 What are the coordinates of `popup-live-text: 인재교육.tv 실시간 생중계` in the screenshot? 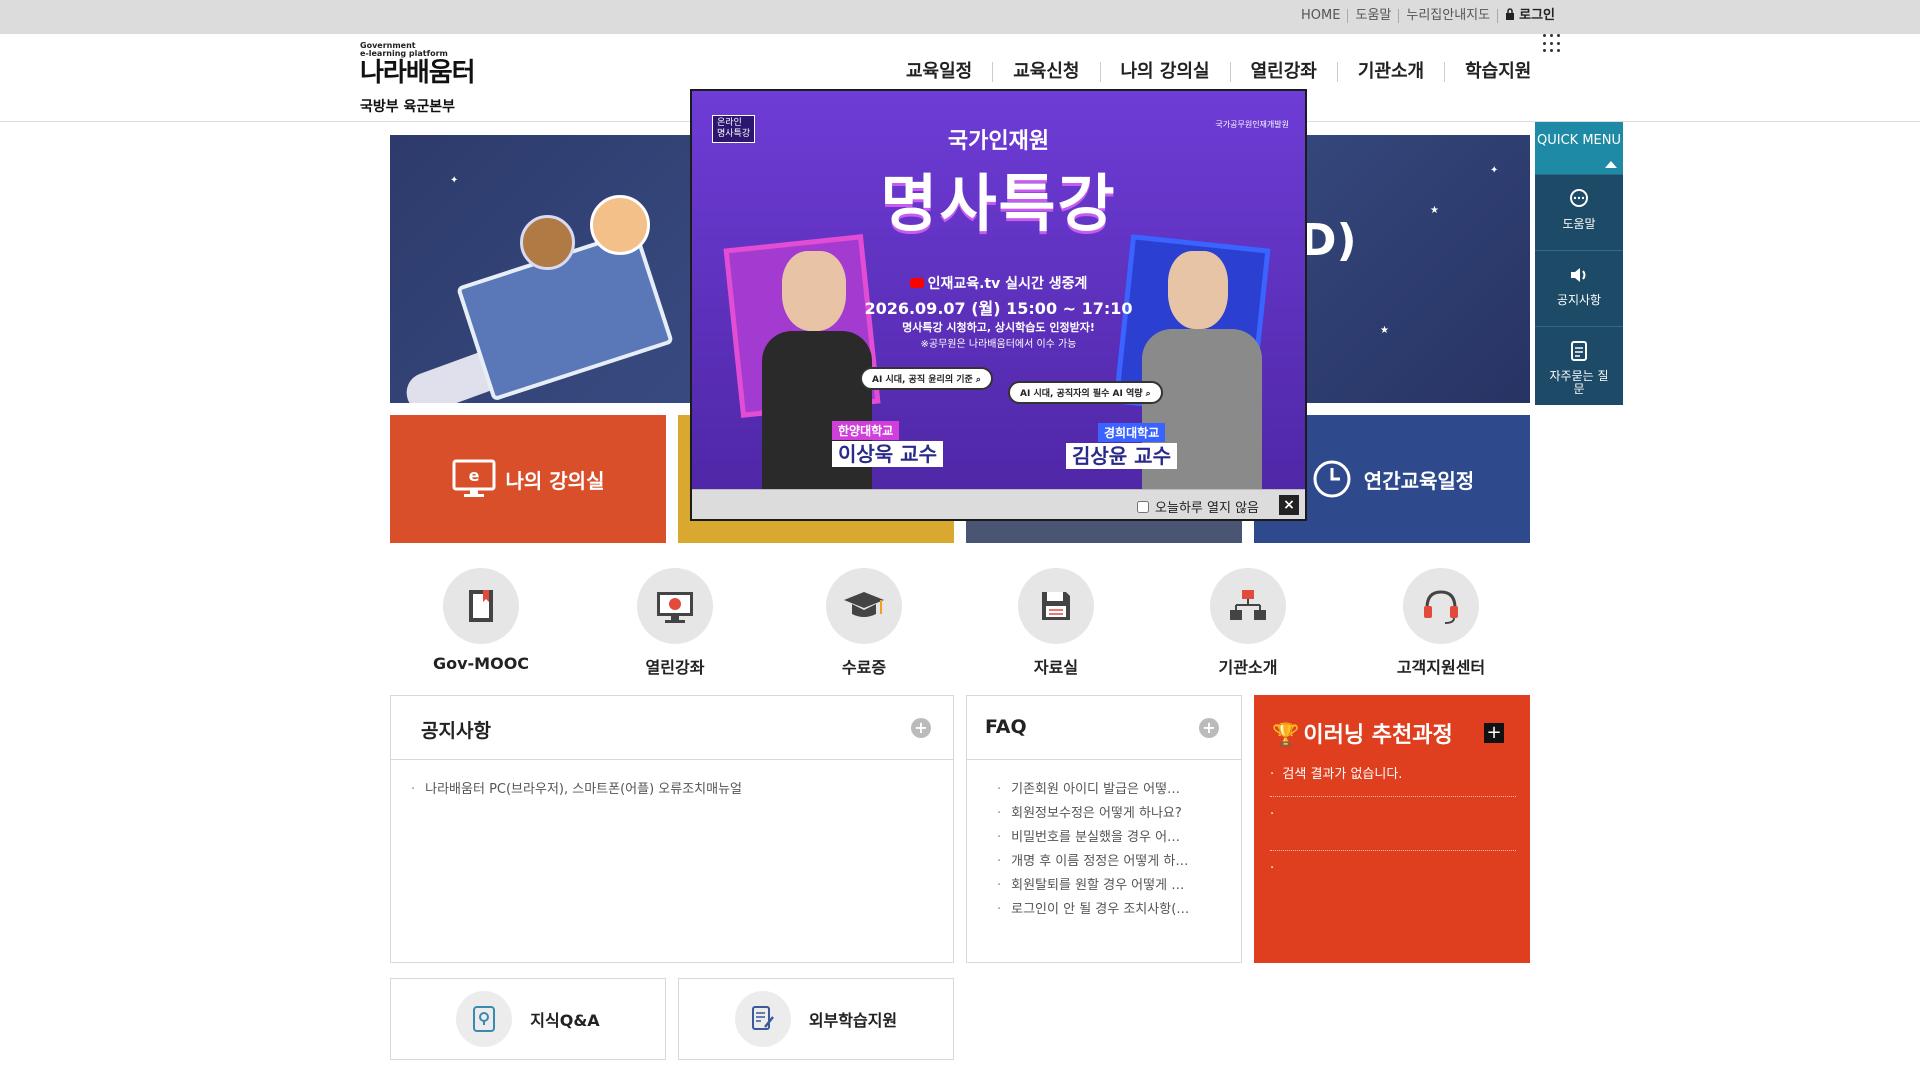 It's located at (998, 283).